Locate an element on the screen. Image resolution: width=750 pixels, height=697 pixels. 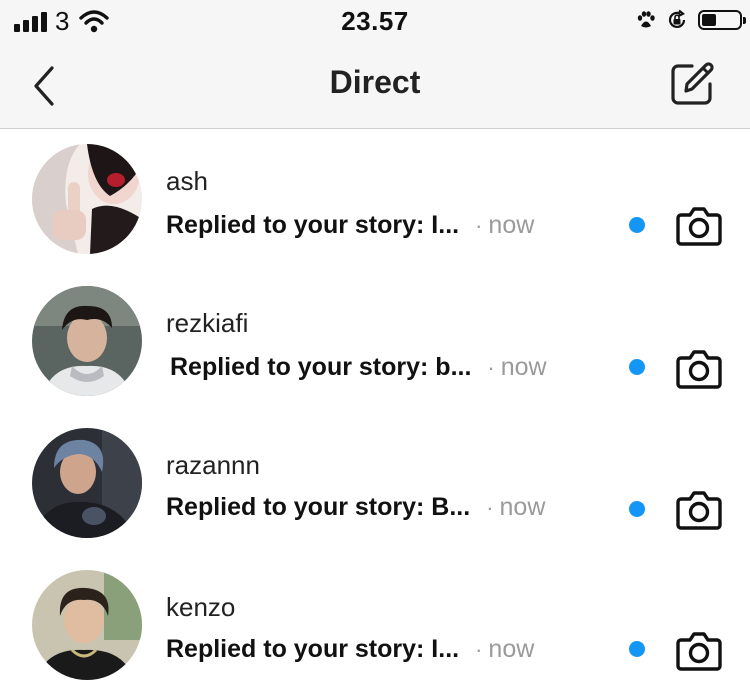
new-message-icon is located at coordinates (692, 83).